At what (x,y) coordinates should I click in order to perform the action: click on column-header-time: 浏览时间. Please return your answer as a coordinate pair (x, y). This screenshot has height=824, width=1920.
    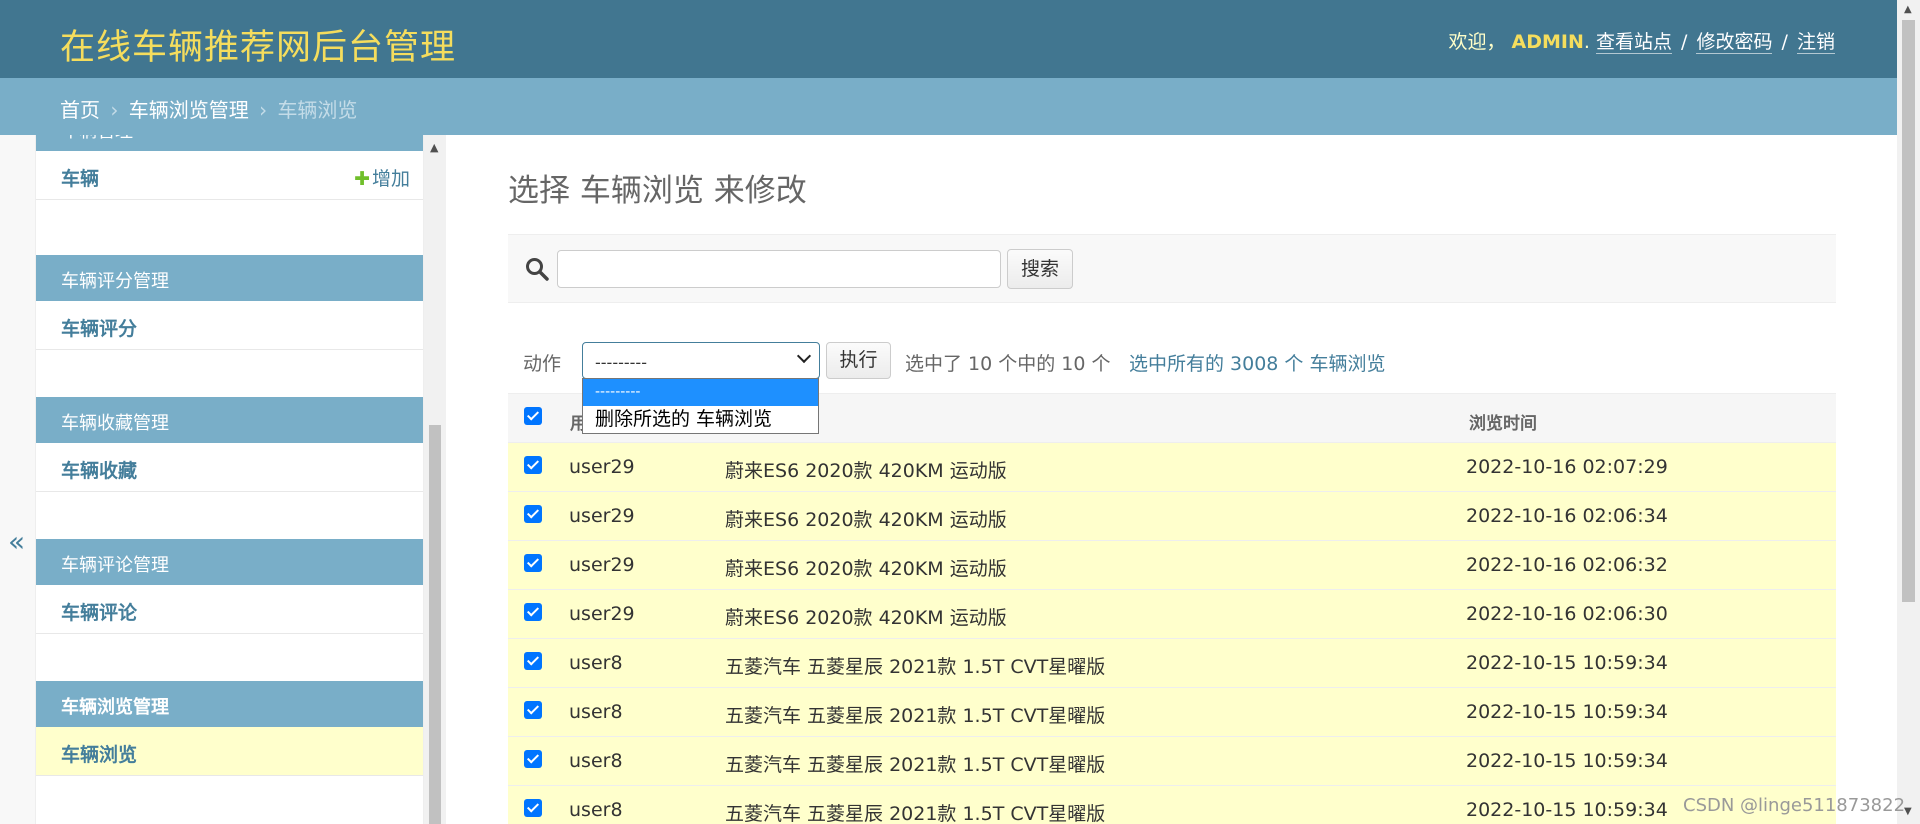
    Looking at the image, I should click on (1503, 421).